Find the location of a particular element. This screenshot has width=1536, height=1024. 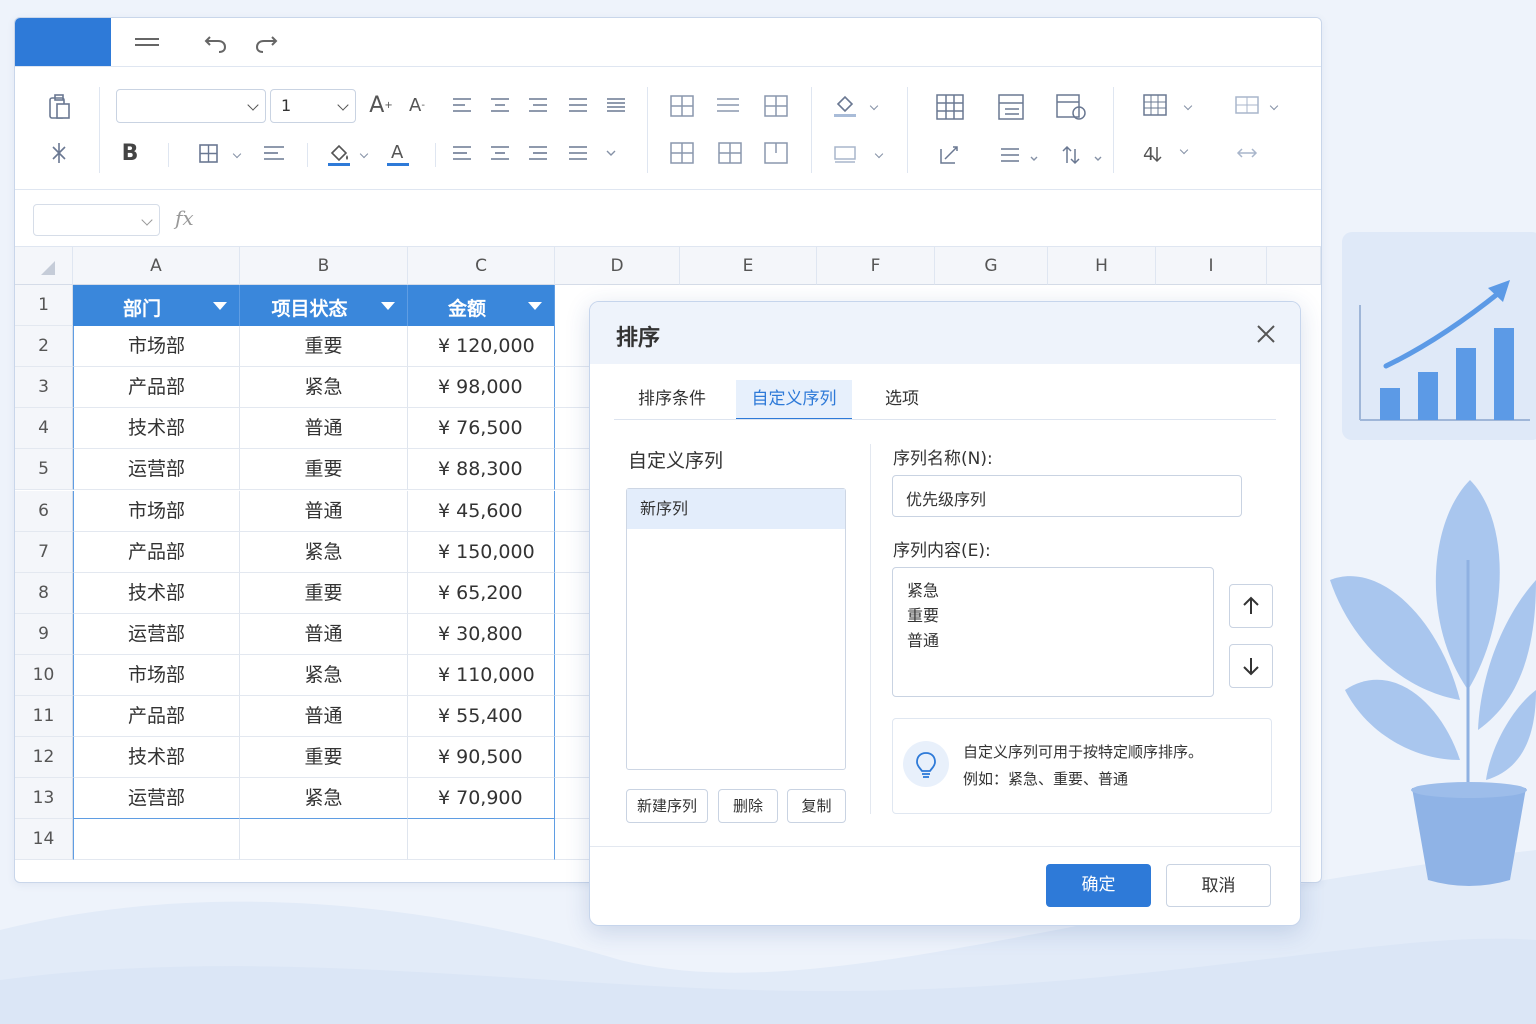

table-cell: ¥ 55,400 is located at coordinates (481, 717).